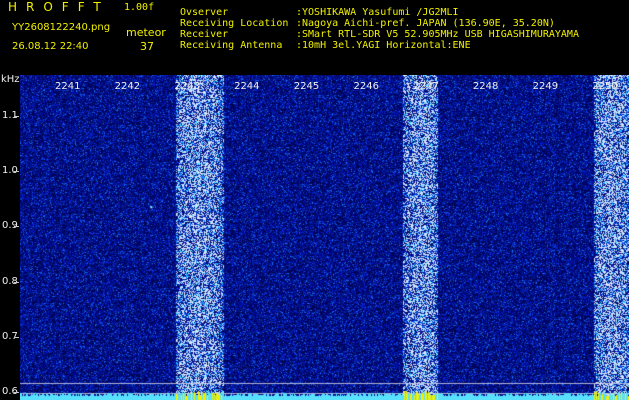  I want to click on x-tick-label: 2241, so click(67, 86).